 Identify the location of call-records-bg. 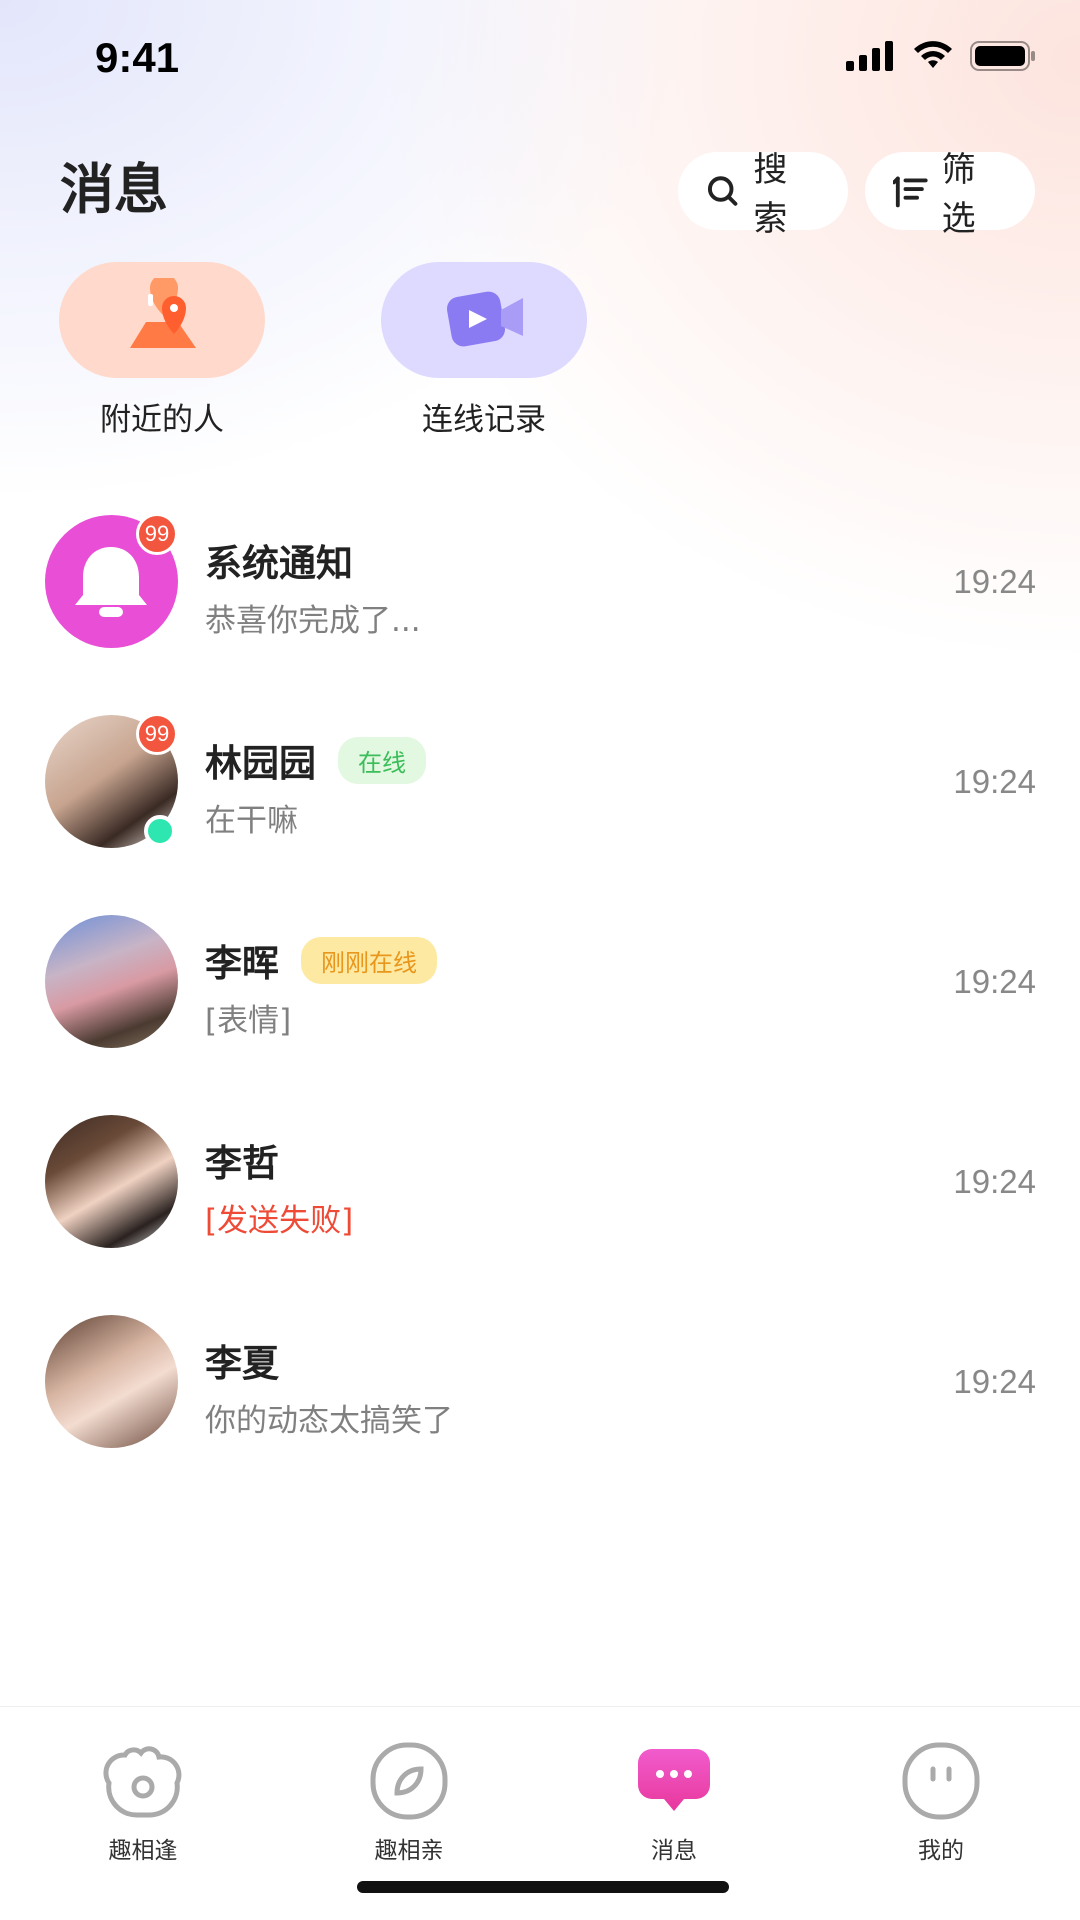
(484, 320).